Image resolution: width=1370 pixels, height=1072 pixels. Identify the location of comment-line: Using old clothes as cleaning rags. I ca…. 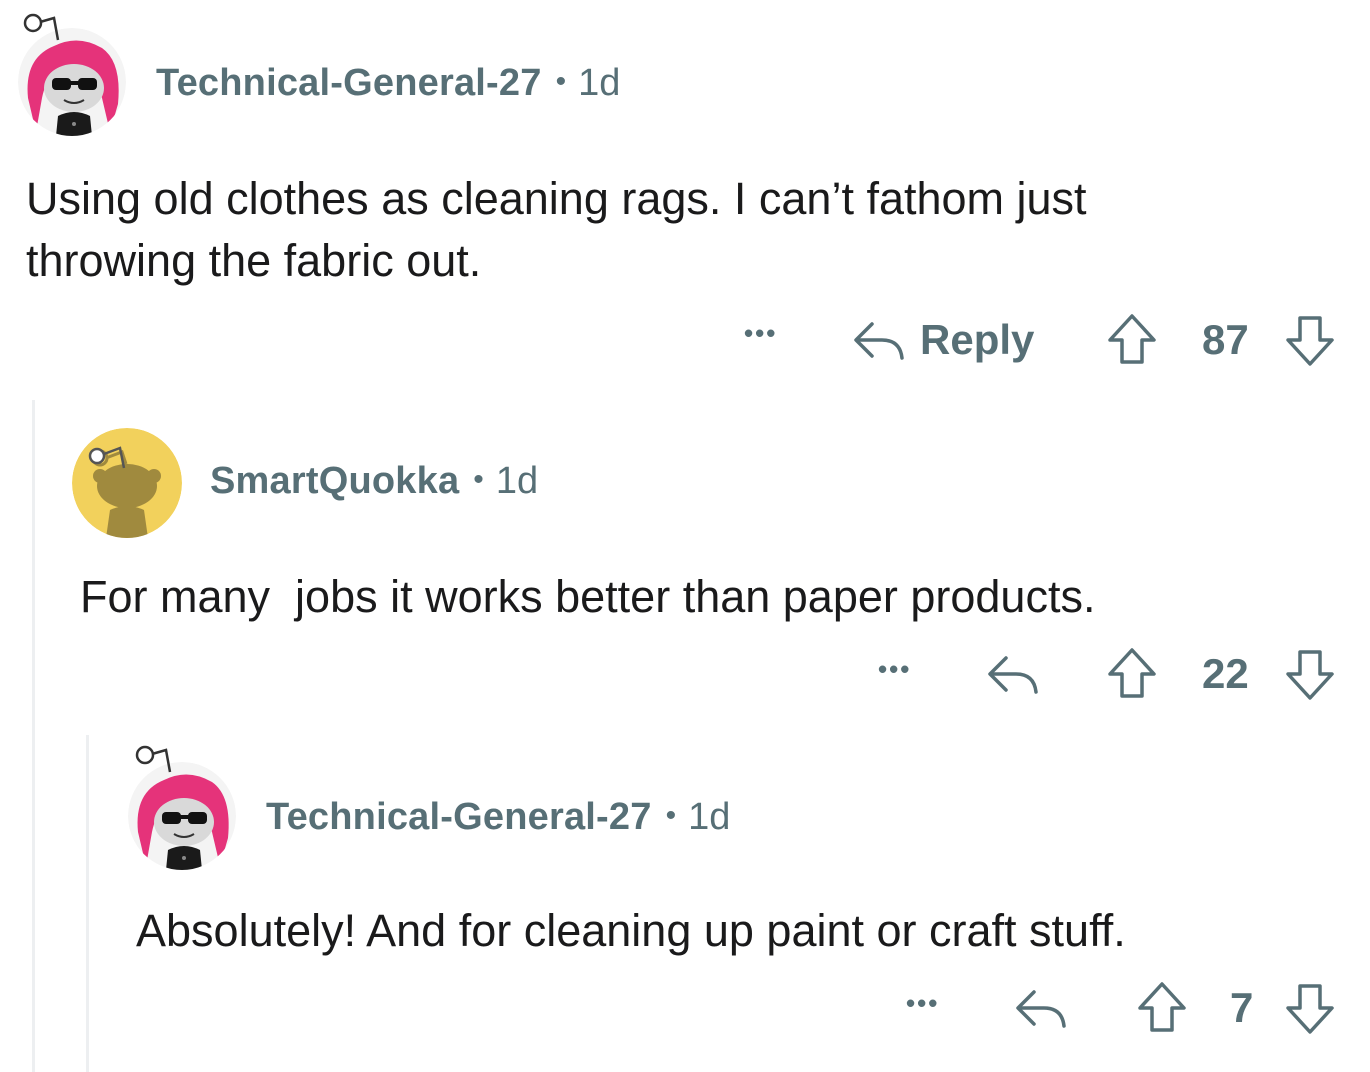
(556, 198).